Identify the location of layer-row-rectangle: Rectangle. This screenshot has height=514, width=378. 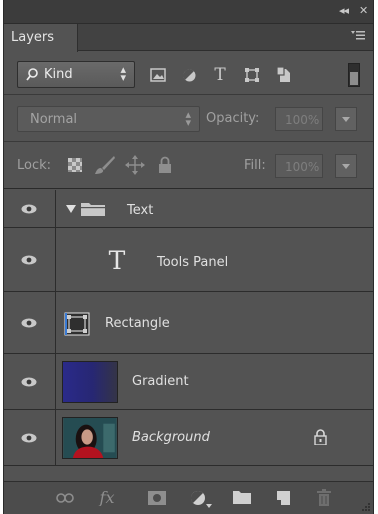
(188, 323).